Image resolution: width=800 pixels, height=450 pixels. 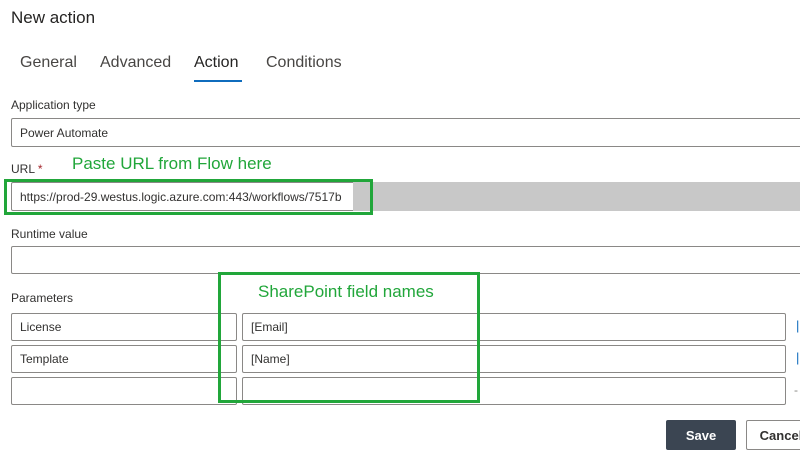 I want to click on tab-action: Action, so click(x=216, y=63).